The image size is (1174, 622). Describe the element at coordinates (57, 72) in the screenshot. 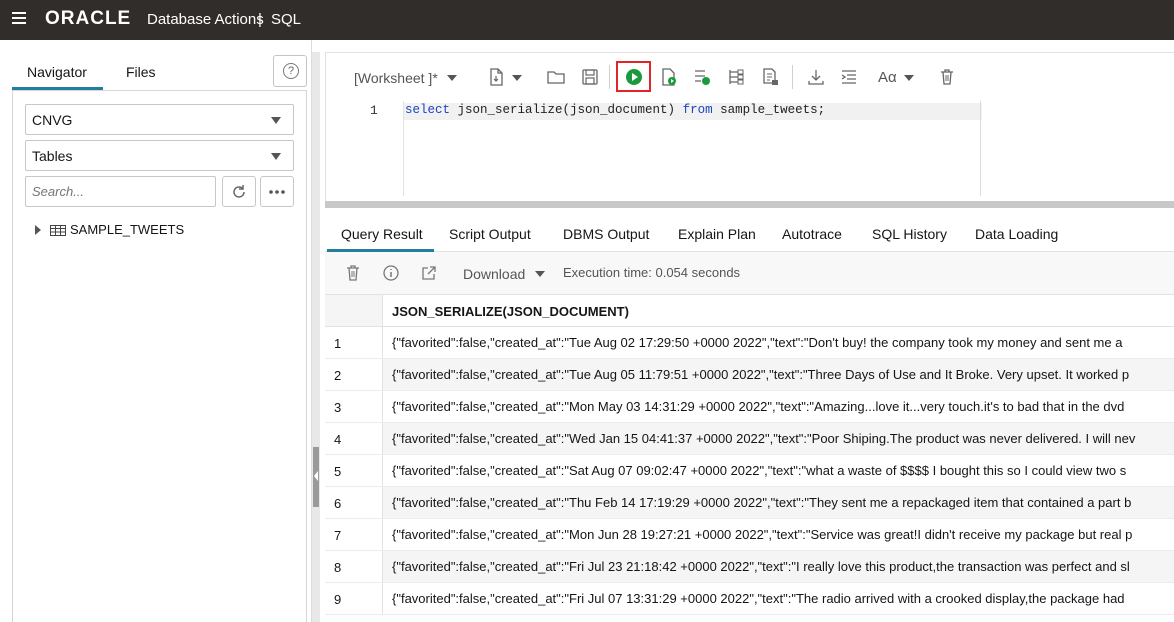

I see `tab-navigator: Navigator` at that location.